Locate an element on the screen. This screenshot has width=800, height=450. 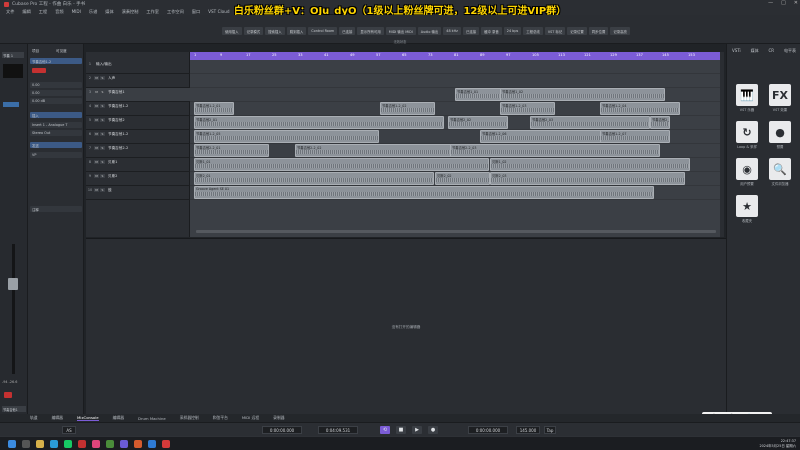
inspector-insert-slot: Insert 1 - Analogue T is located at coordinates (56, 125).